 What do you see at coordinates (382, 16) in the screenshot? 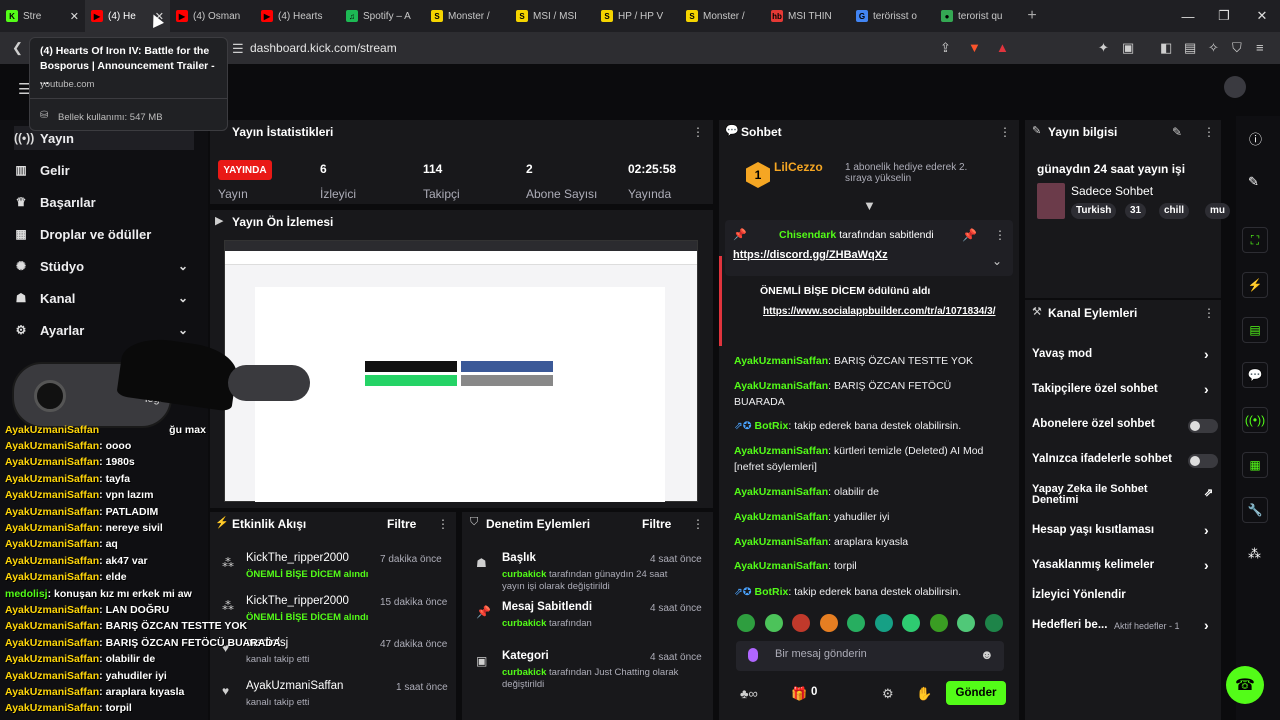
I see `browser-tab: ♫ Spotify – A` at bounding box center [382, 16].